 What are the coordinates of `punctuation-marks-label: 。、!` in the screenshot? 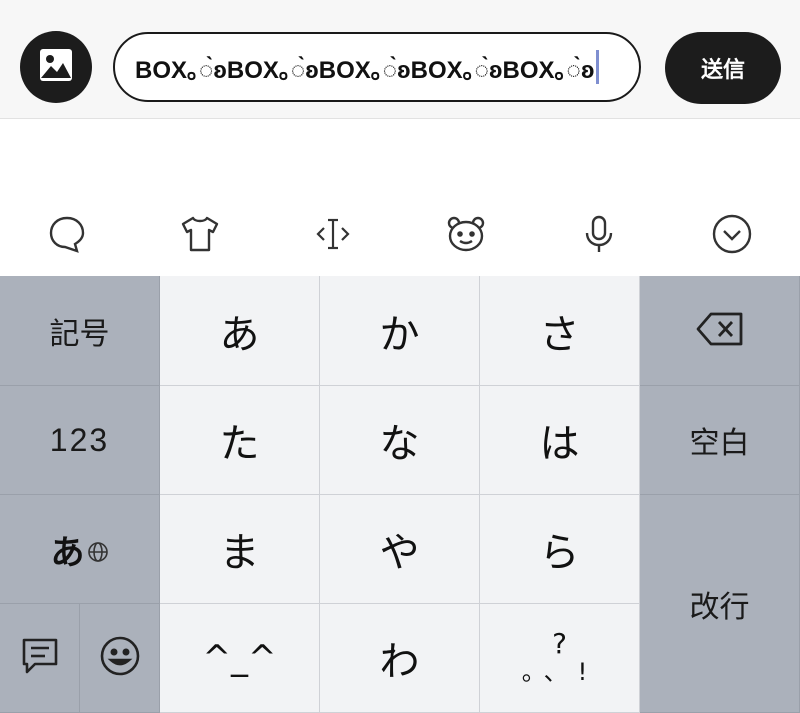 It's located at (559, 672).